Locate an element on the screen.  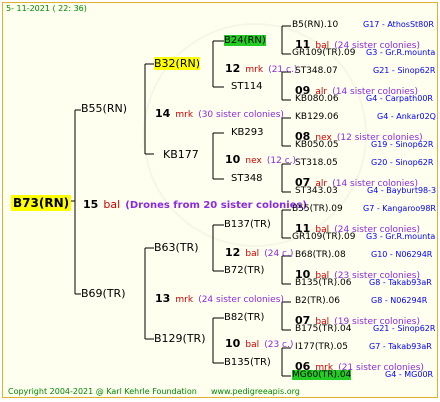
root-drone-info: 15 bal (Drones from 20 sister colonies) is located at coordinates (195, 203).